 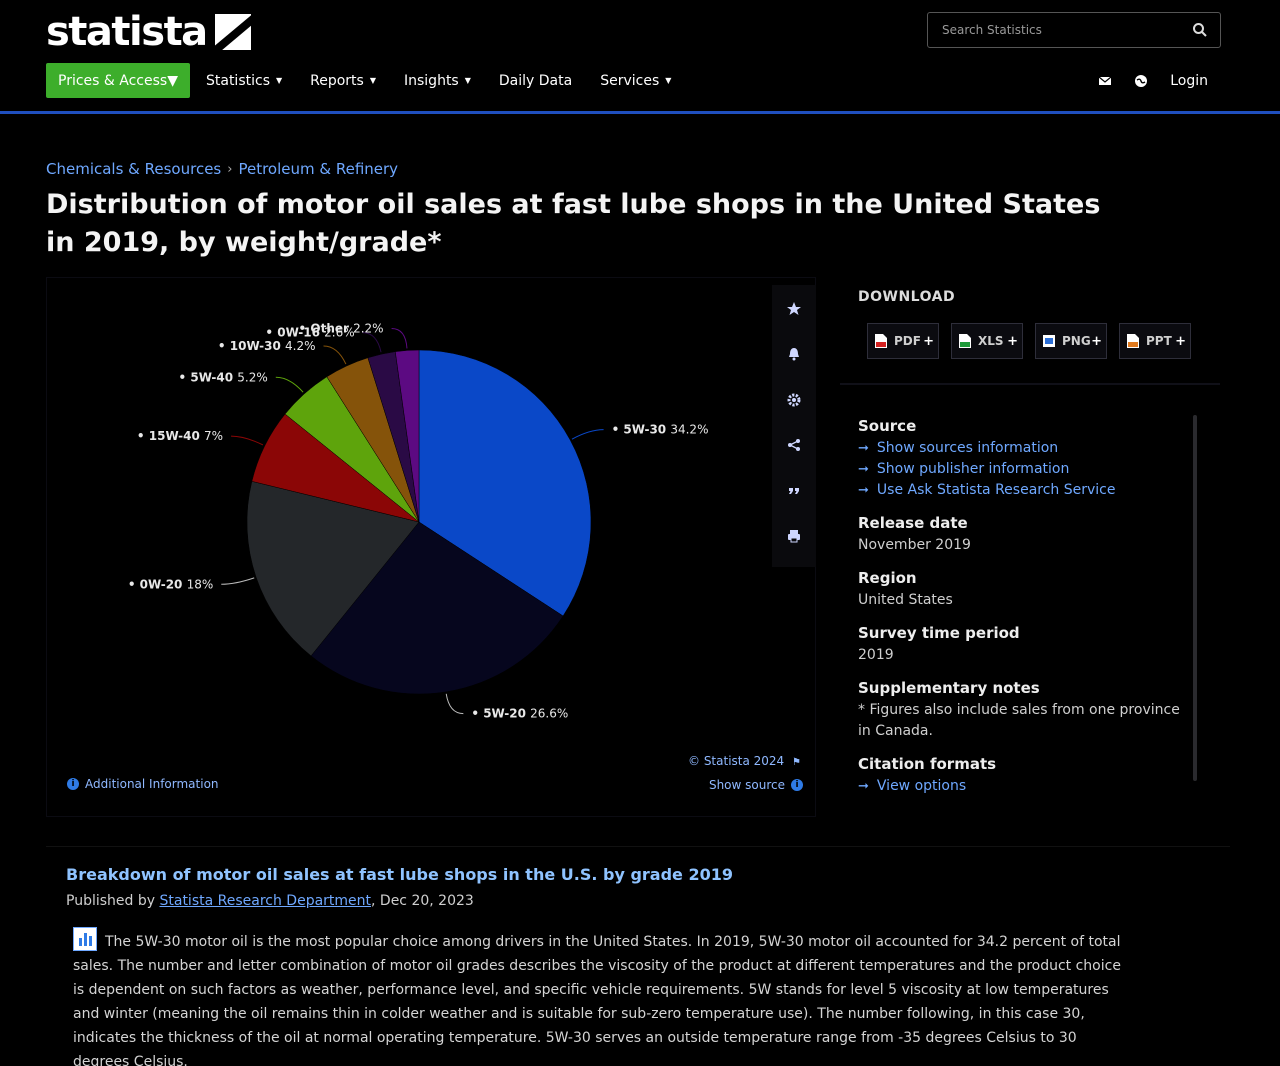 I want to click on breadcrumb-chemicals: Chemicals & Resources, so click(x=133, y=169).